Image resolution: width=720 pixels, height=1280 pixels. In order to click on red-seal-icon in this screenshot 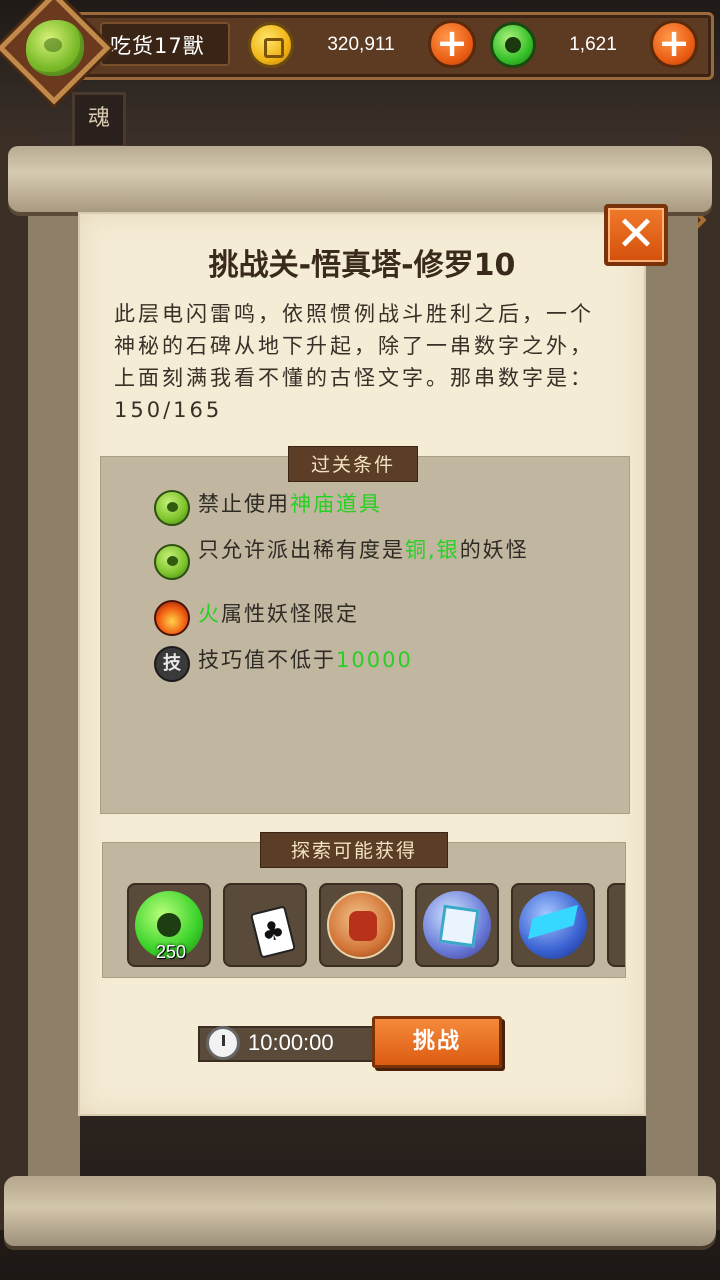, I will do `click(361, 925)`.